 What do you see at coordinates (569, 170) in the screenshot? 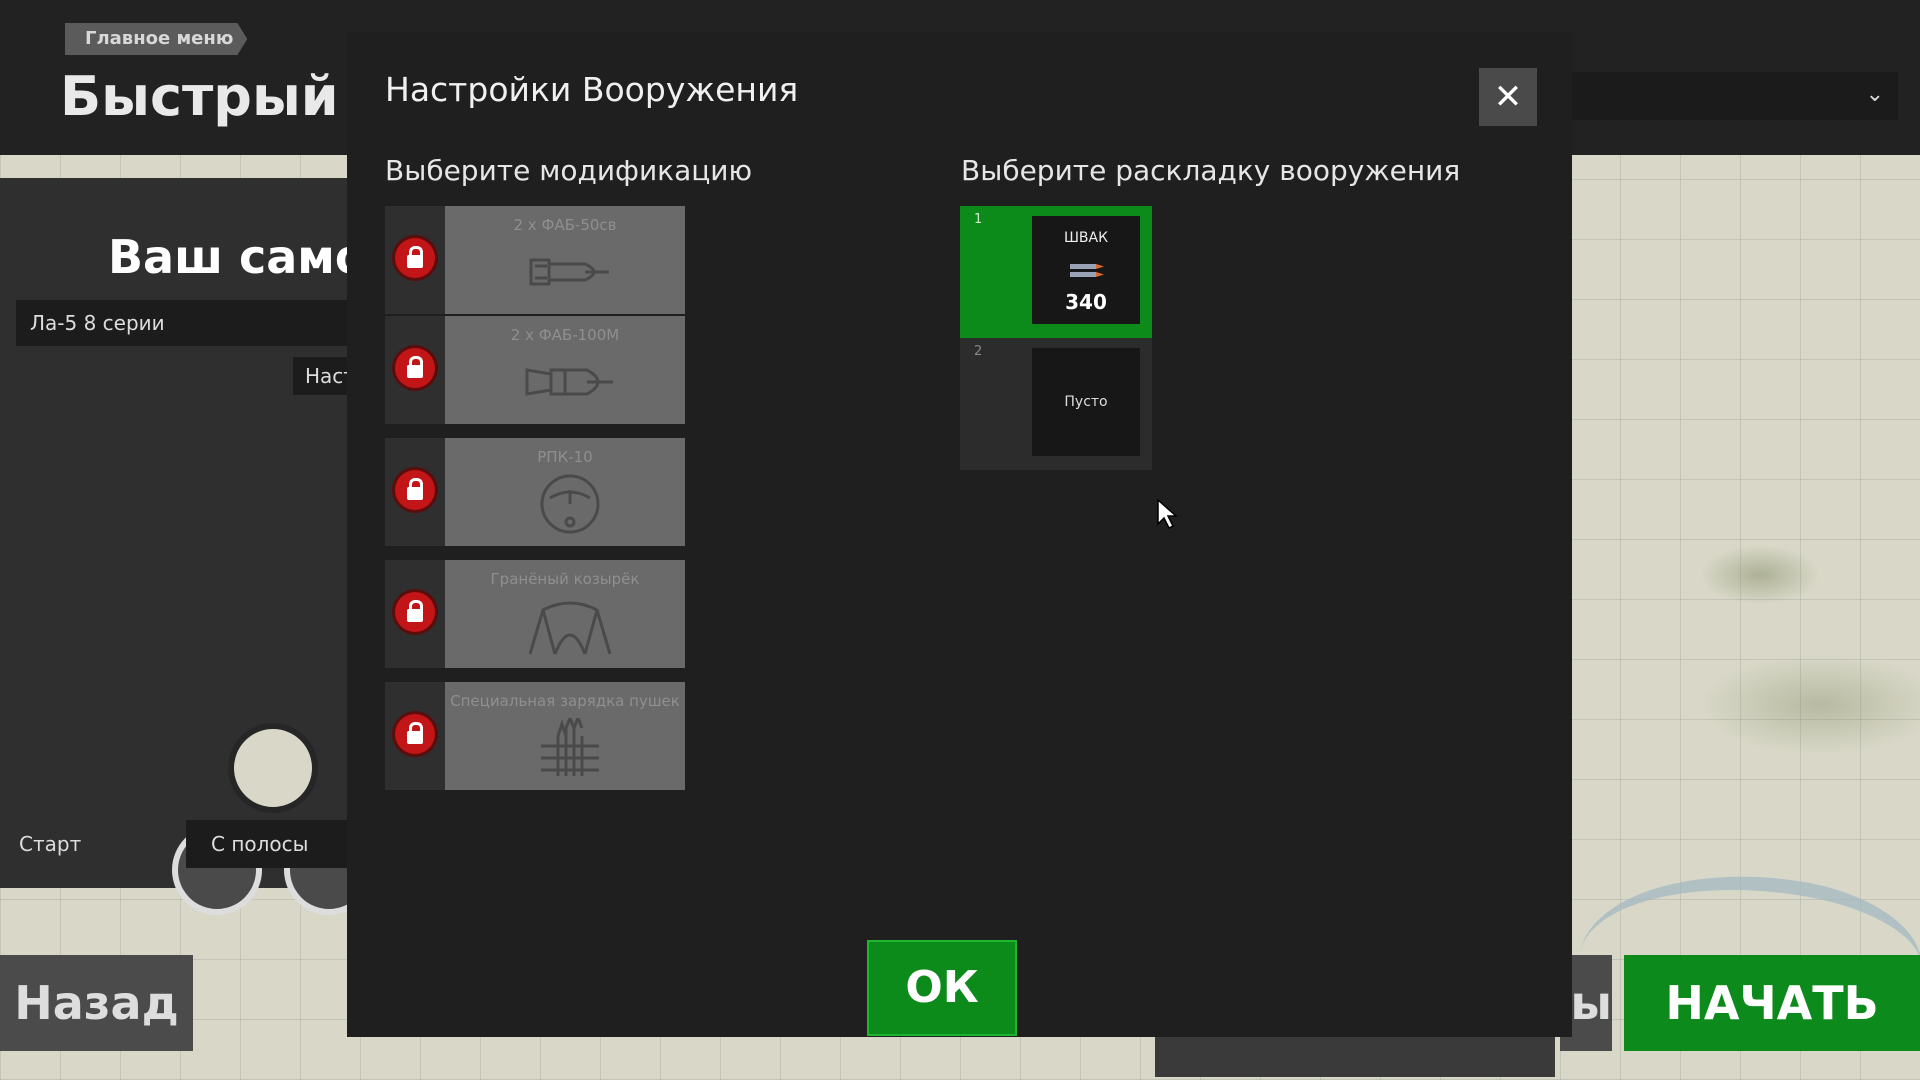
I see `modifications-title: Выберите модификацию` at bounding box center [569, 170].